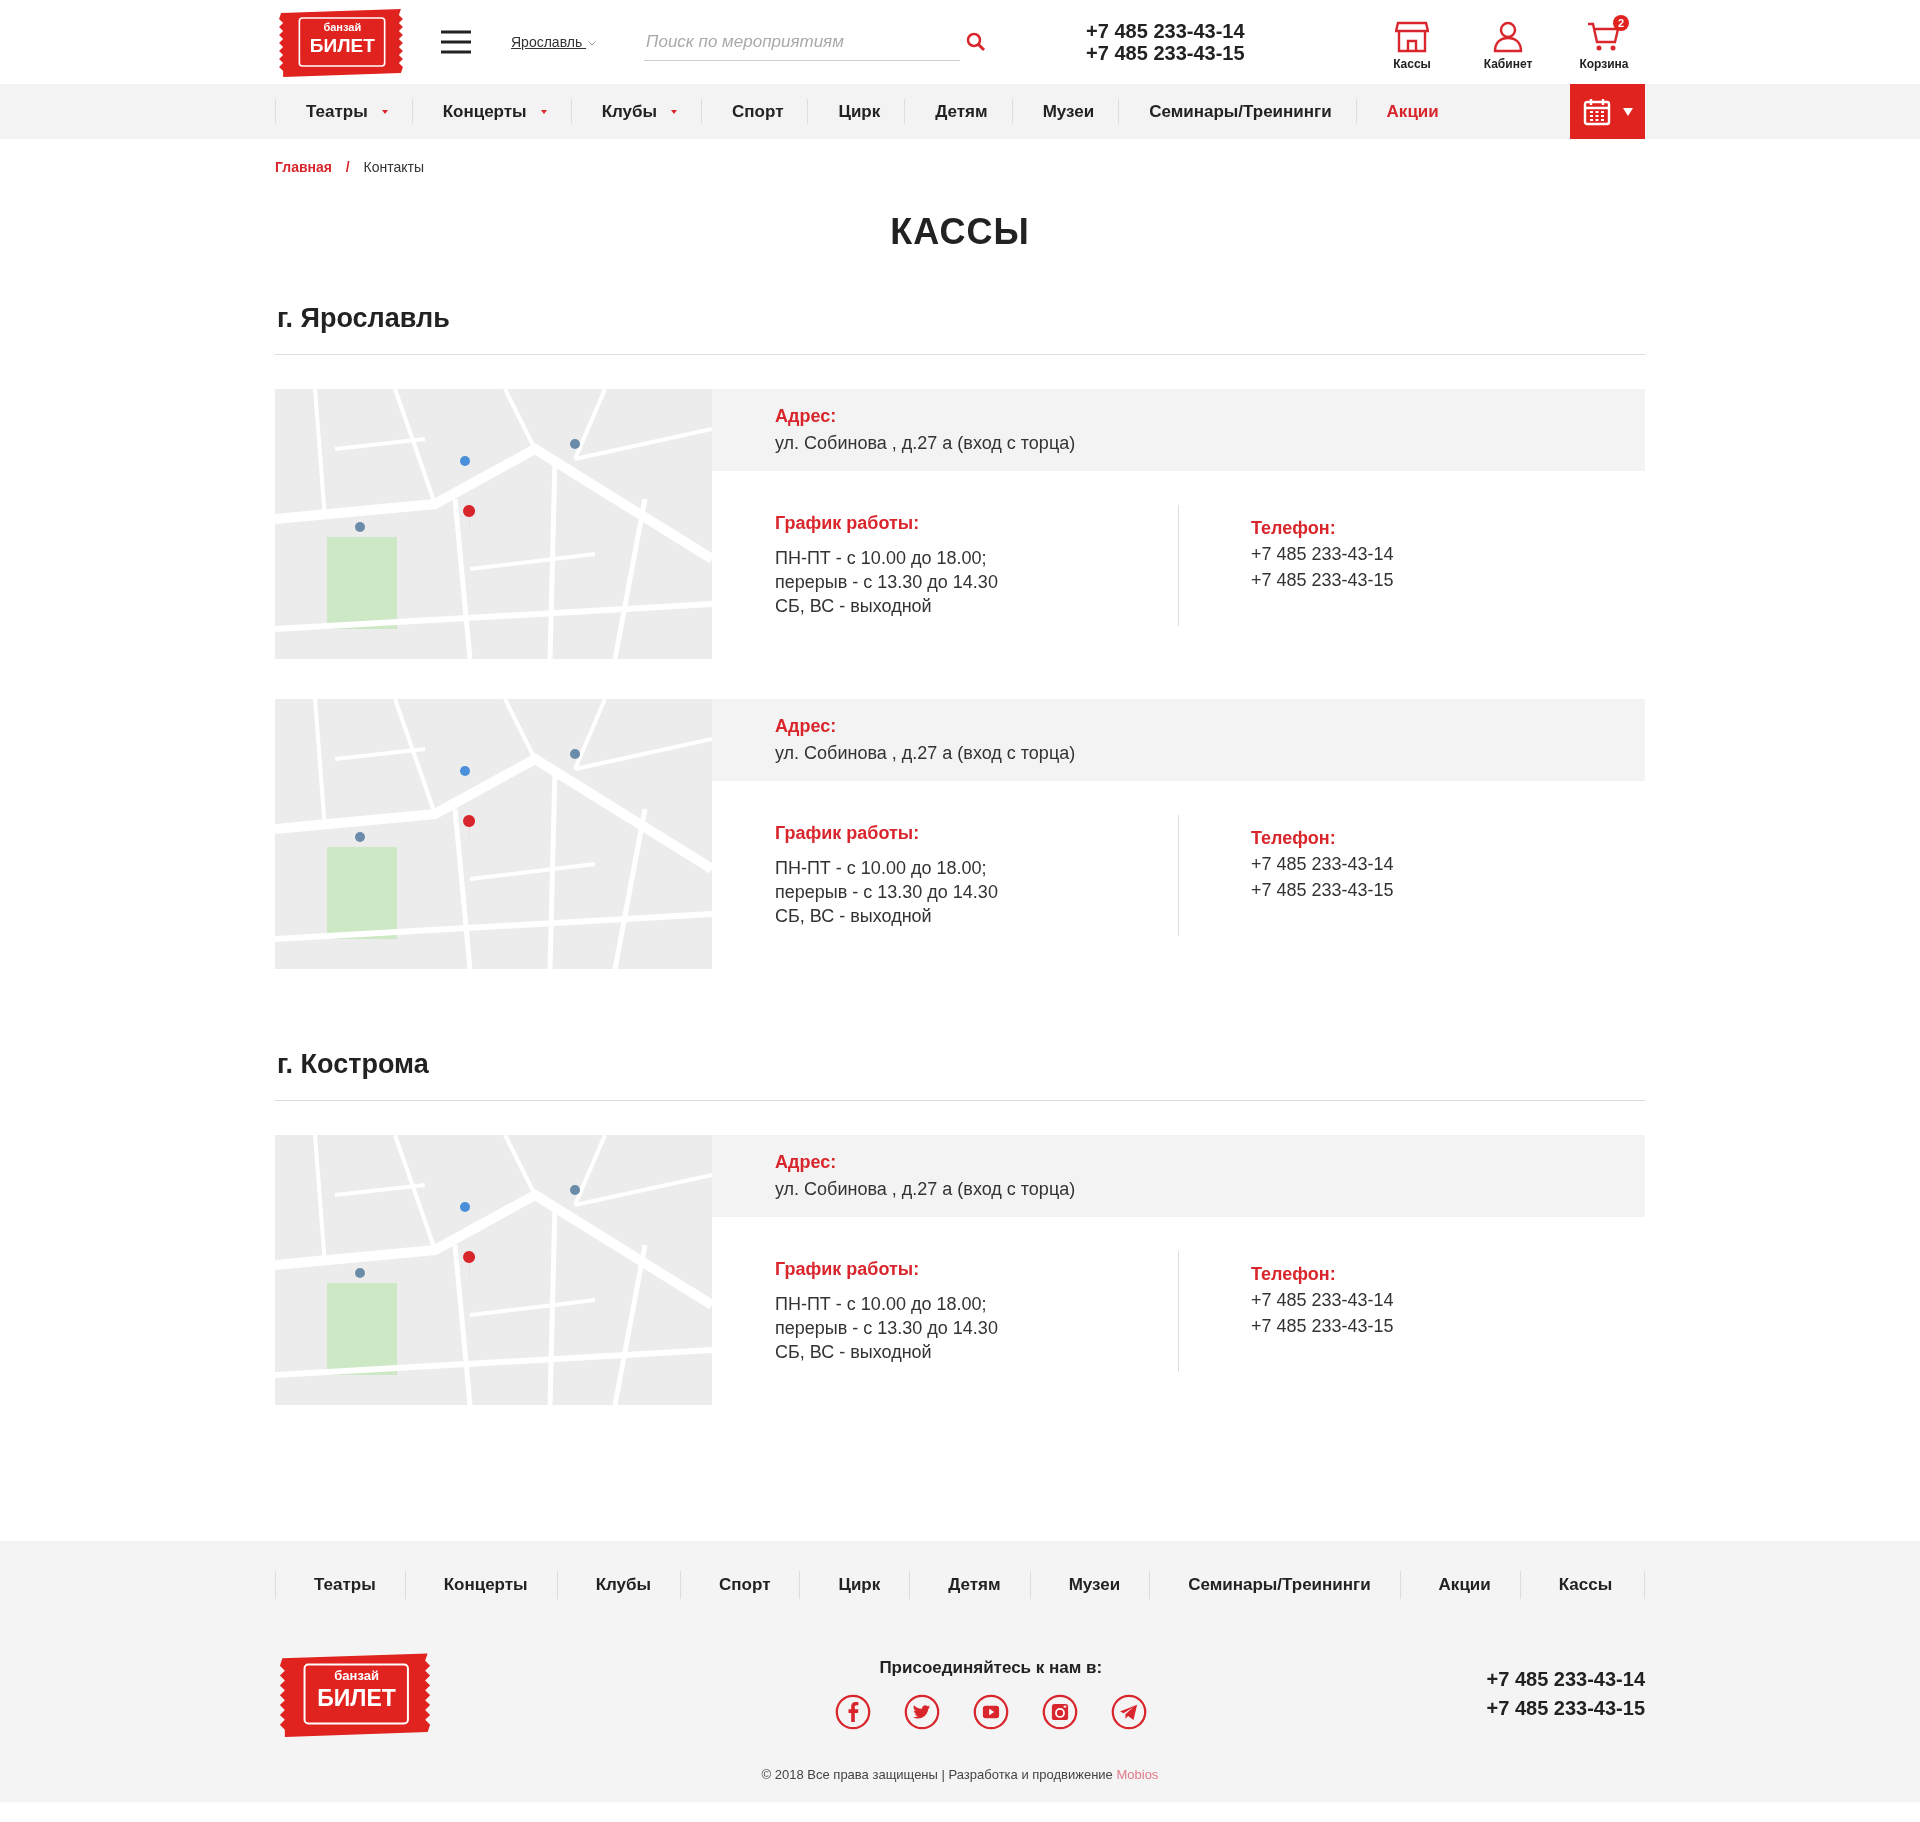 This screenshot has height=1822, width=1920. Describe the element at coordinates (754, 111) in the screenshot. I see `nav-item: Спорт` at that location.